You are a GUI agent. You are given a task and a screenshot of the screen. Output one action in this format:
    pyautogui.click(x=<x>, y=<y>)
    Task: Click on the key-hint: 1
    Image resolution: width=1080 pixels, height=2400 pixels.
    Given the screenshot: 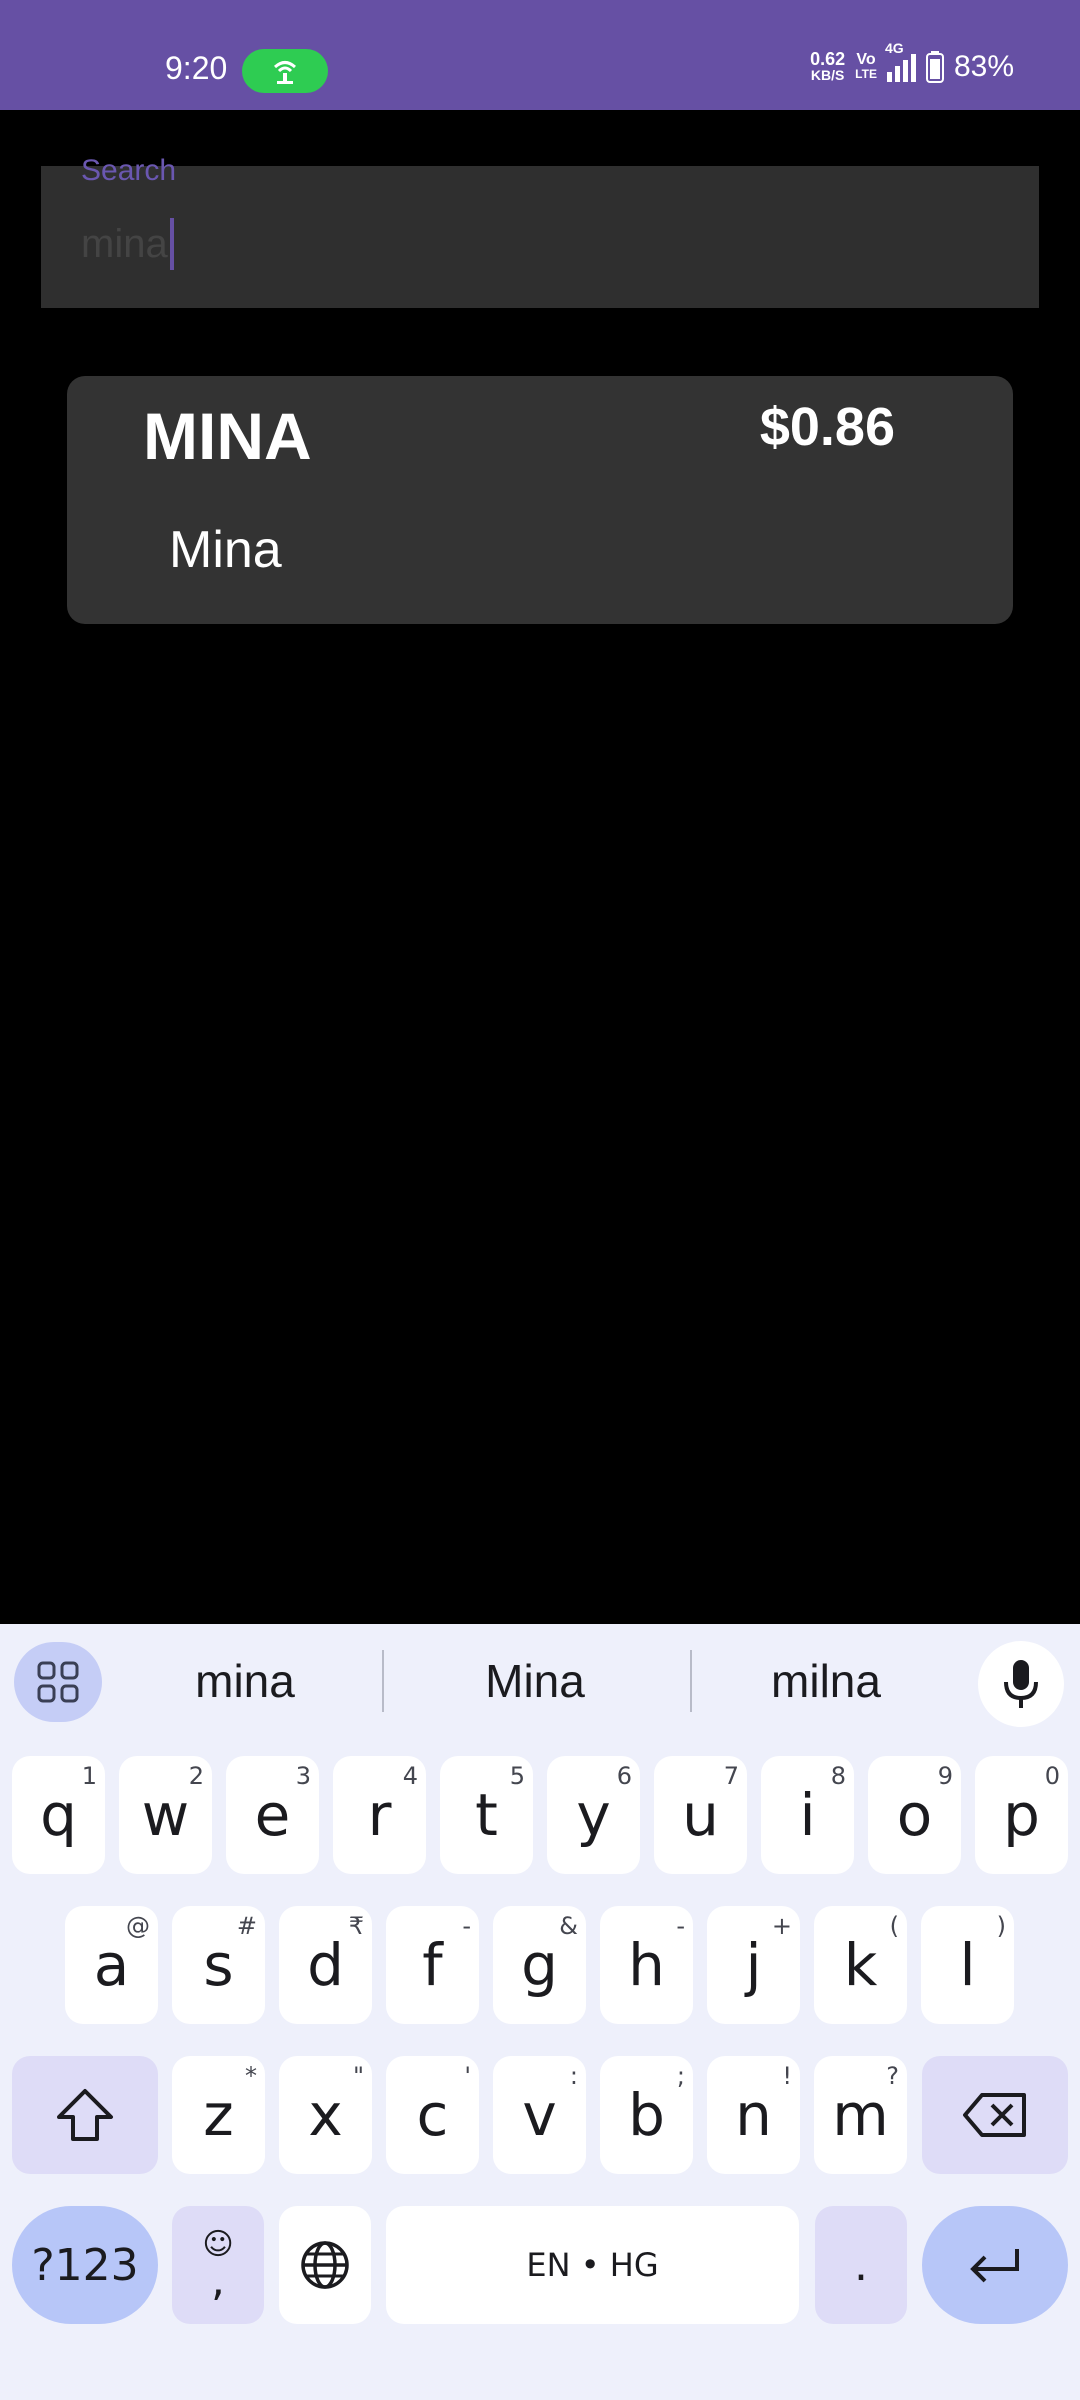 What is the action you would take?
    pyautogui.click(x=89, y=1776)
    